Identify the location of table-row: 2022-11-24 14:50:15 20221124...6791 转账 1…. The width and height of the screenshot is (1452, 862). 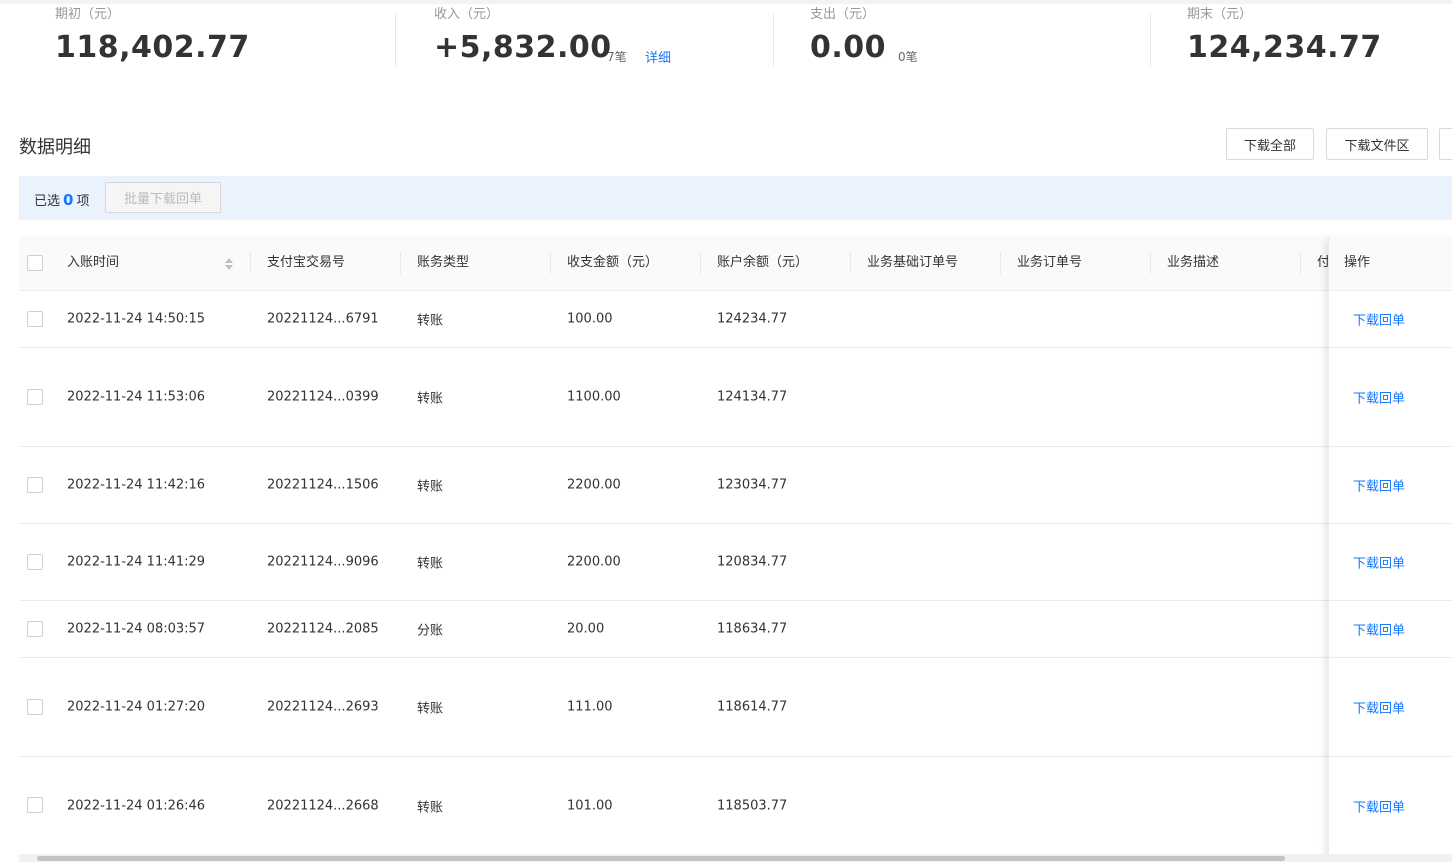
(735, 319).